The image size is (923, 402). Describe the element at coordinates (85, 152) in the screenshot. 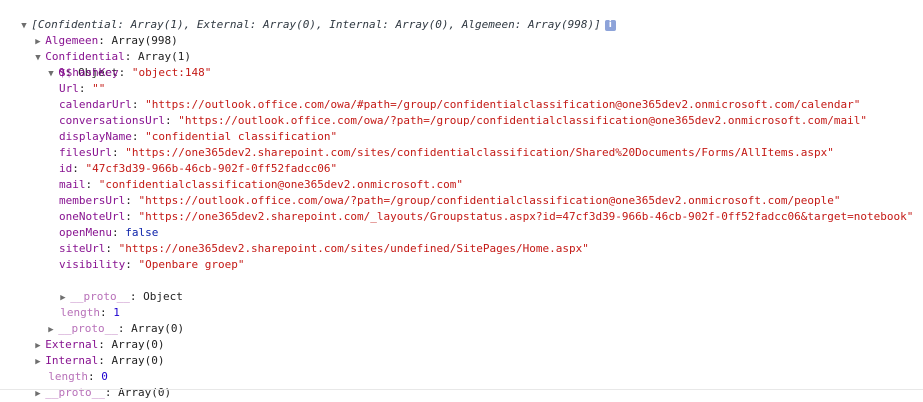

I see `property-key: filesUrl` at that location.